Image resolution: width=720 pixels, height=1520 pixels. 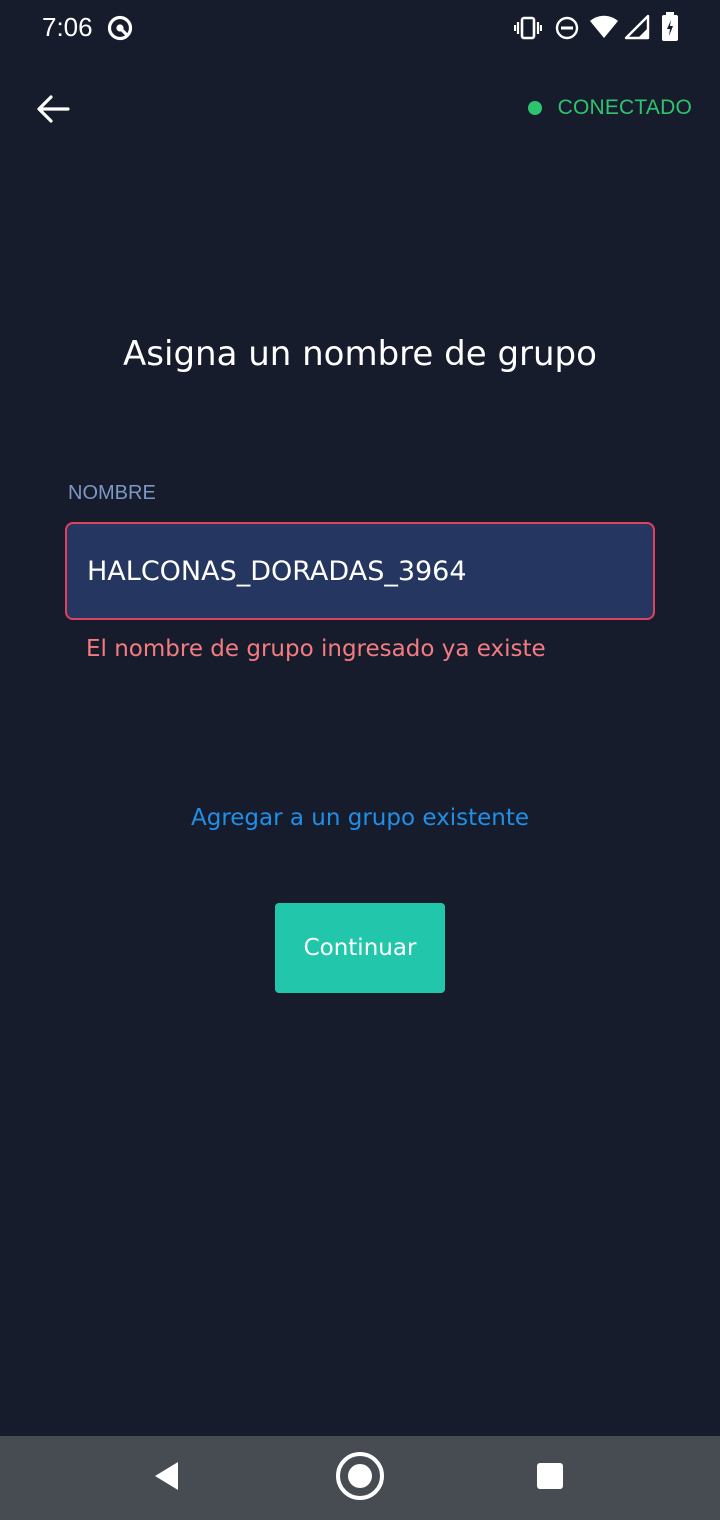 What do you see at coordinates (360, 571) in the screenshot?
I see `group-name-input` at bounding box center [360, 571].